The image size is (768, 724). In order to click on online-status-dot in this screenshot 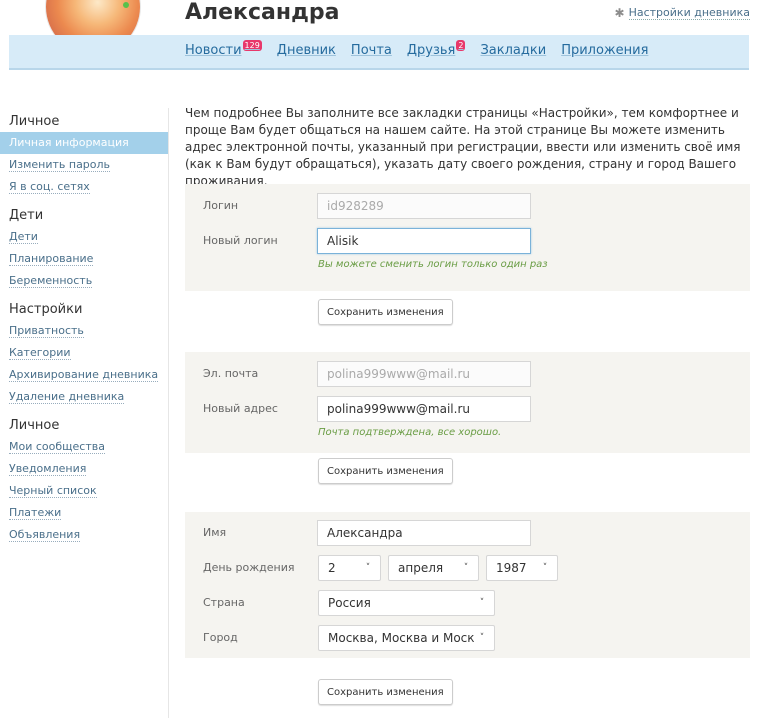, I will do `click(126, 5)`.